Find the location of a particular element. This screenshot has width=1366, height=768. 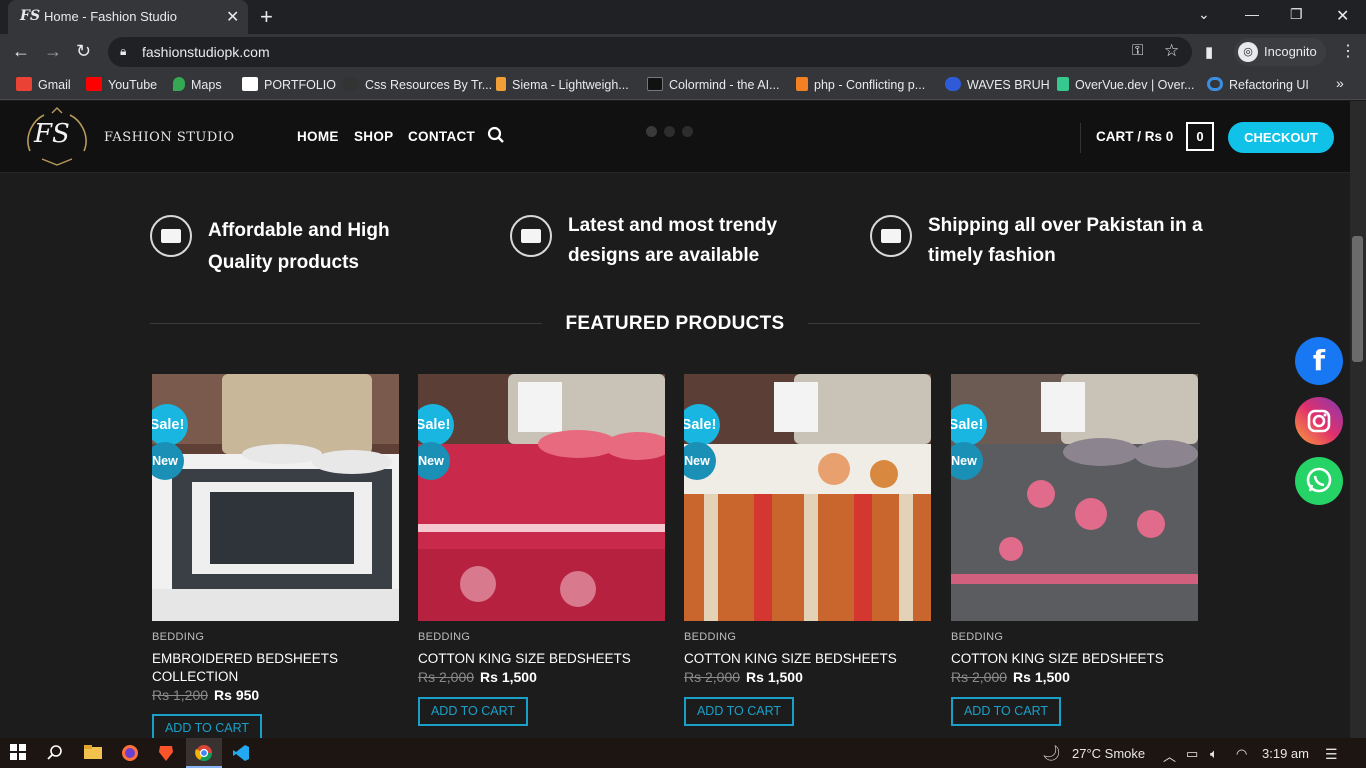

notifications-icon: ☰ is located at coordinates (1331, 754).